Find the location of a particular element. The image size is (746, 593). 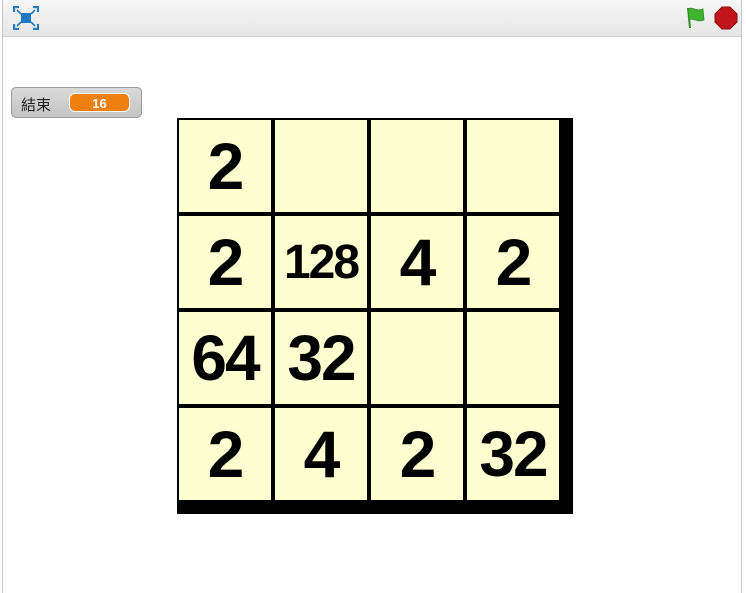

variable-value: 16 is located at coordinates (99, 102).